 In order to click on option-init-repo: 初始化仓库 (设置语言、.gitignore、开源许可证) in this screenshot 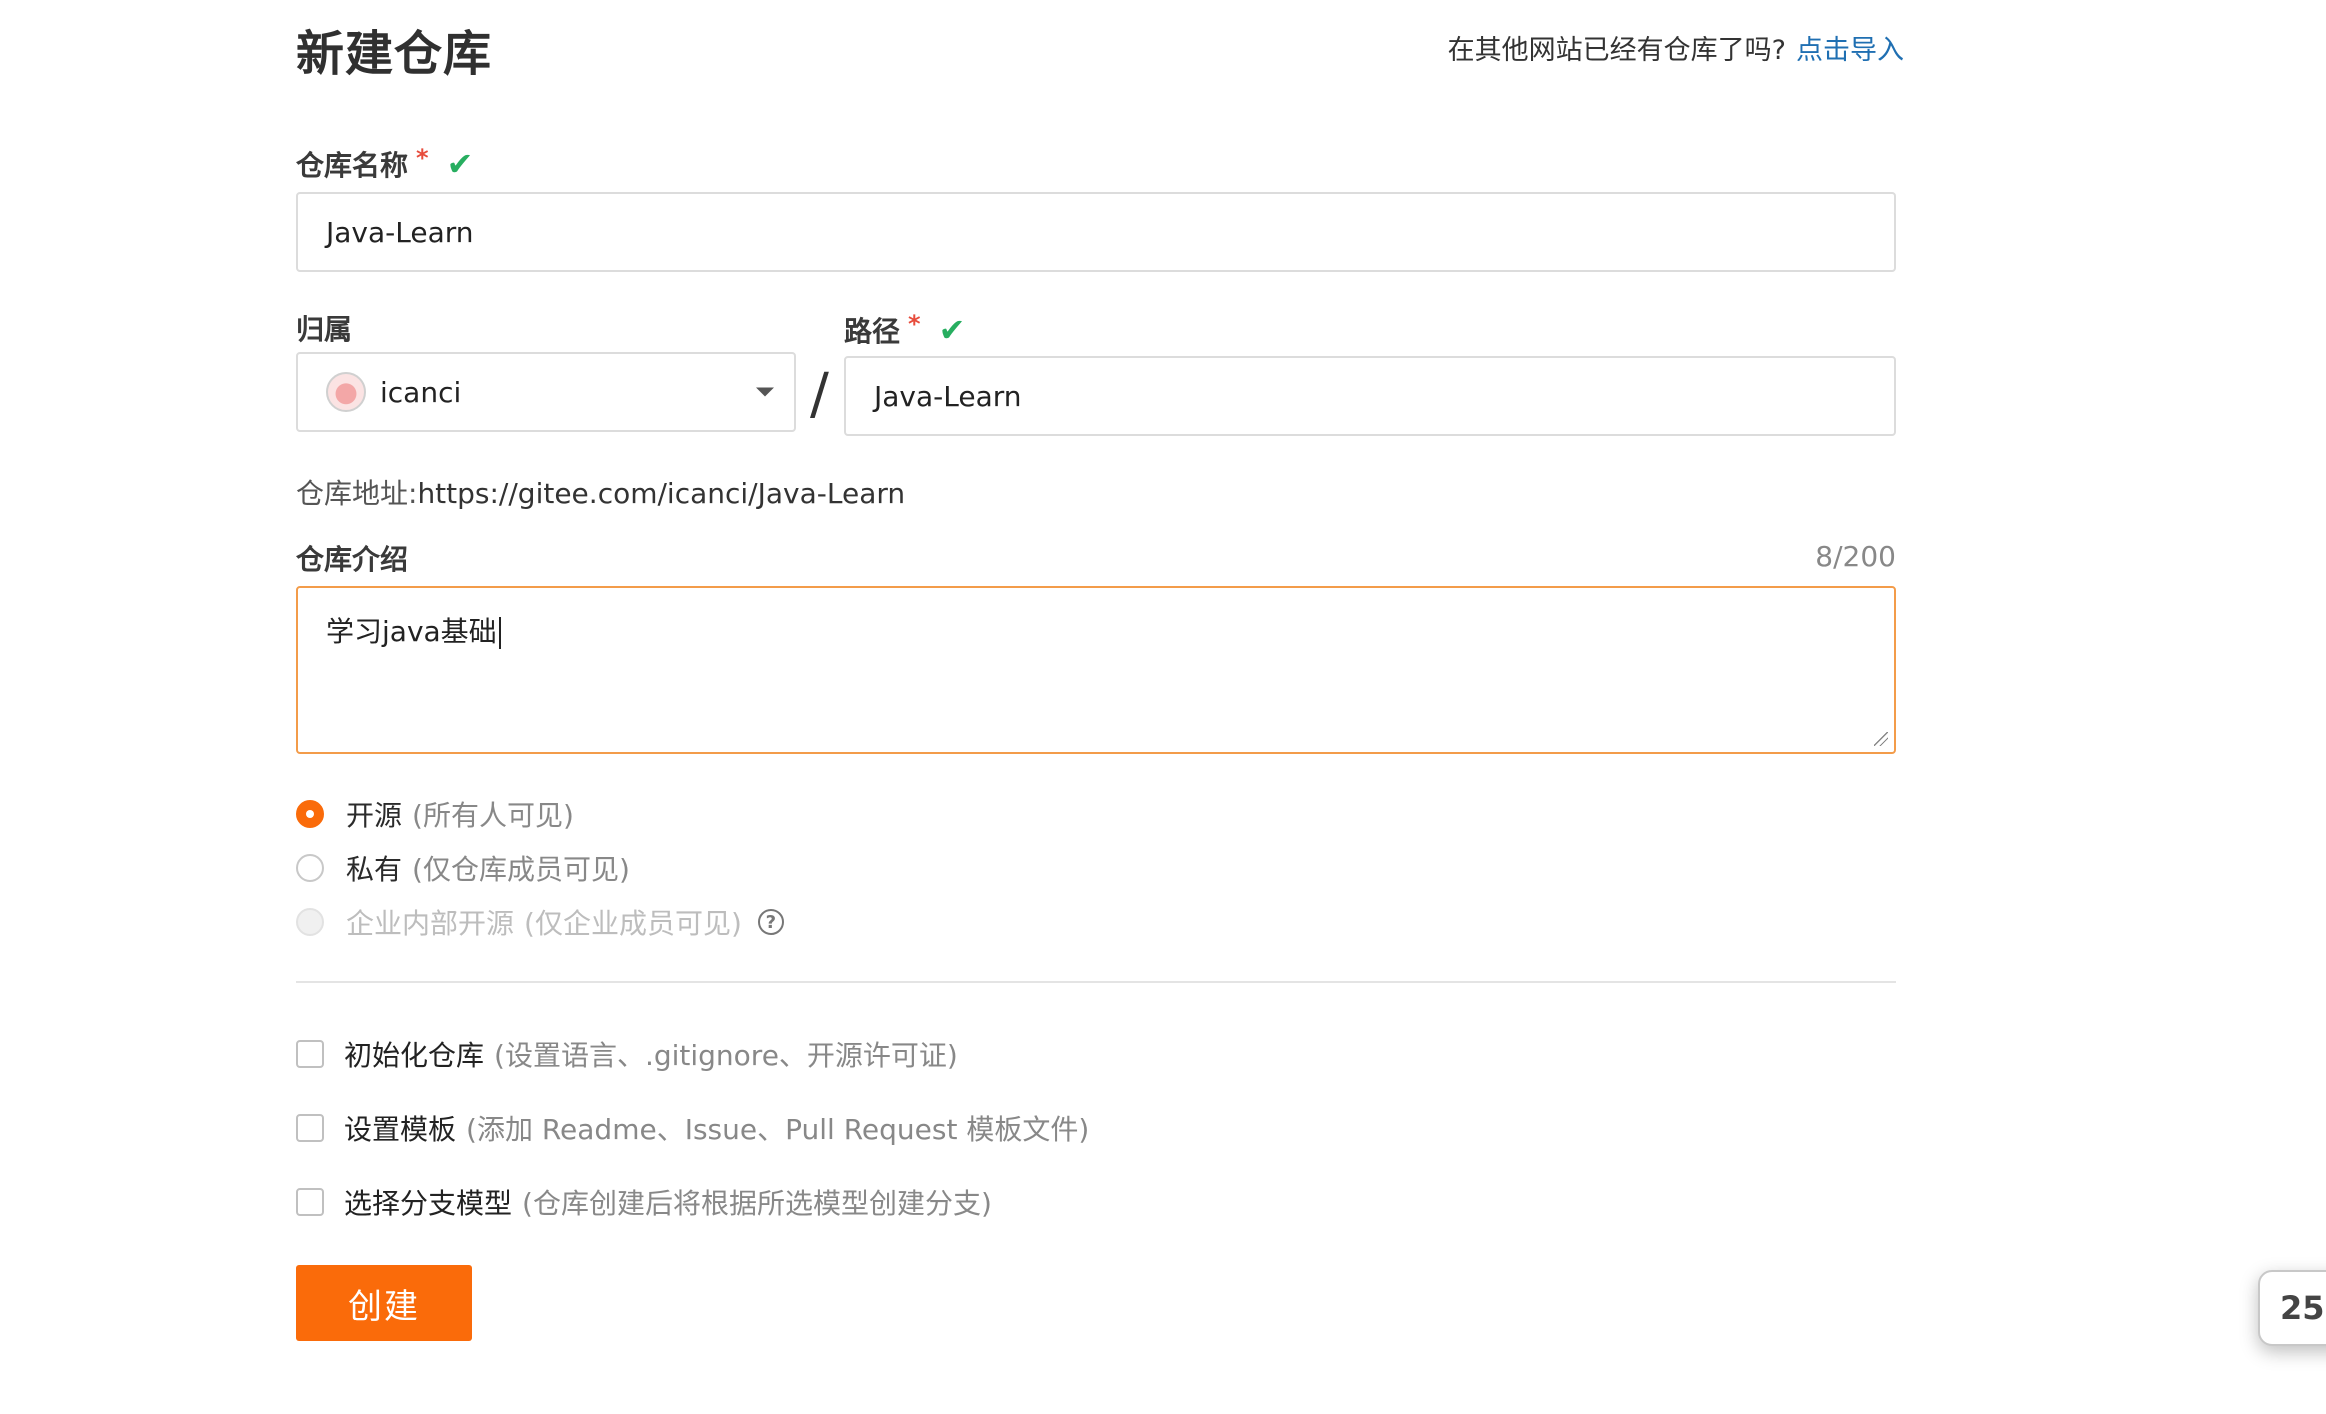, I will do `click(627, 1054)`.